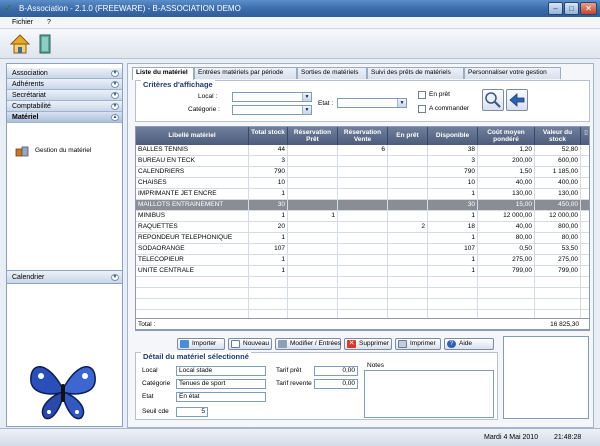 The image size is (600, 446). What do you see at coordinates (517, 100) in the screenshot?
I see `reset-button` at bounding box center [517, 100].